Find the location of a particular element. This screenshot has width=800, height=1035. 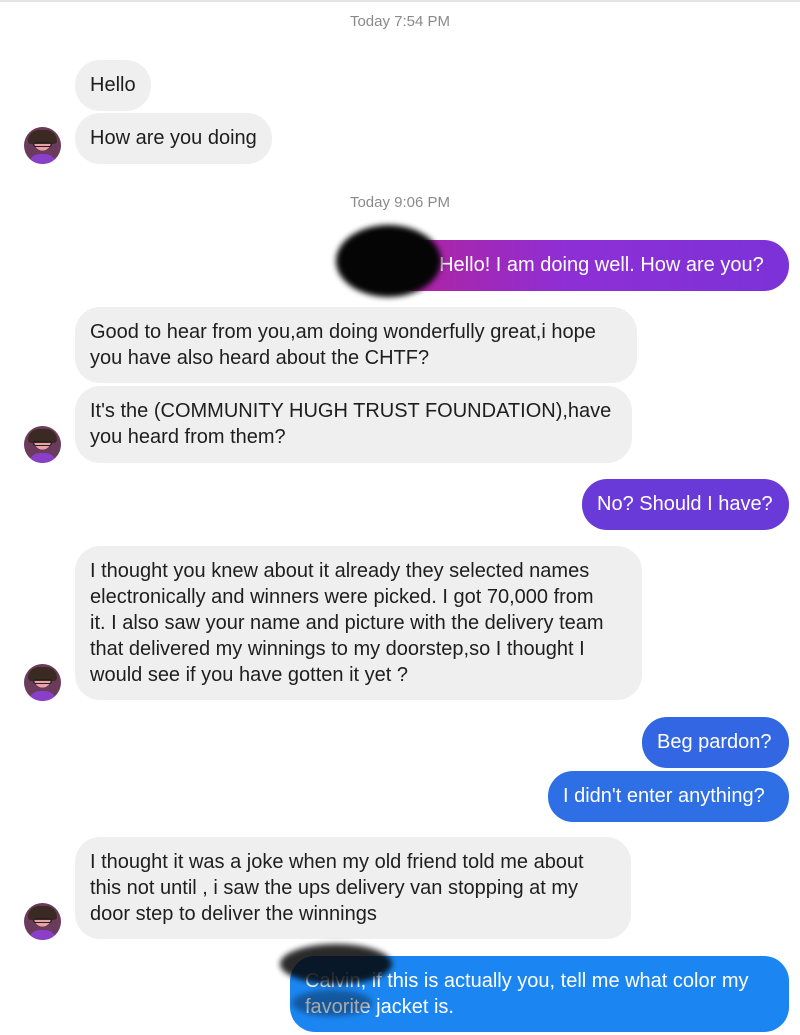

message-text: Beg pardon? is located at coordinates (714, 742).